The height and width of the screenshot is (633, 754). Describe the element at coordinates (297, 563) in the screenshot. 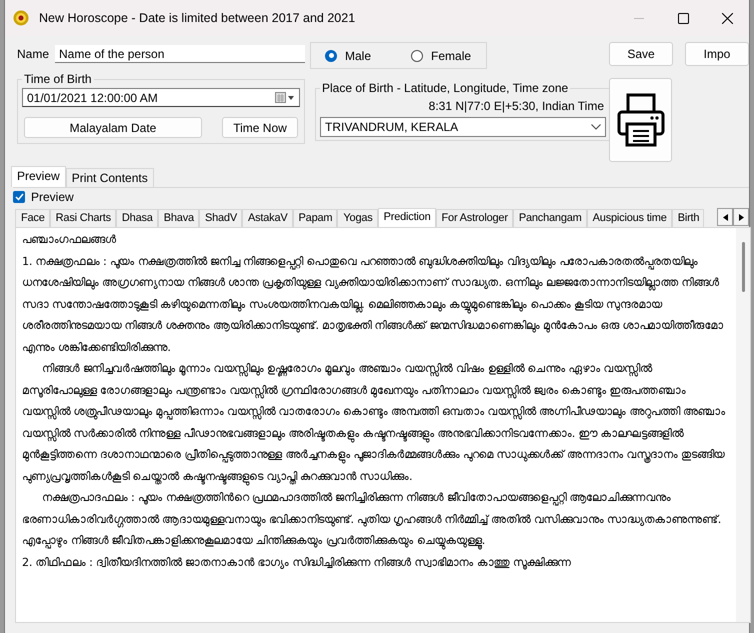

I see `prediction-paragraph: 2. തിഥിഫലം : ദ്വിതീയദിനത്തിൽ ജാതനാകാൻ ഭാഗ്യം സിദ്ധിച്ചിരിക്കുന്ന നിങ്ങൾ സ്വാഭിമാനം കാത്തു സൂക്ഷിക്കുന്ന` at that location.